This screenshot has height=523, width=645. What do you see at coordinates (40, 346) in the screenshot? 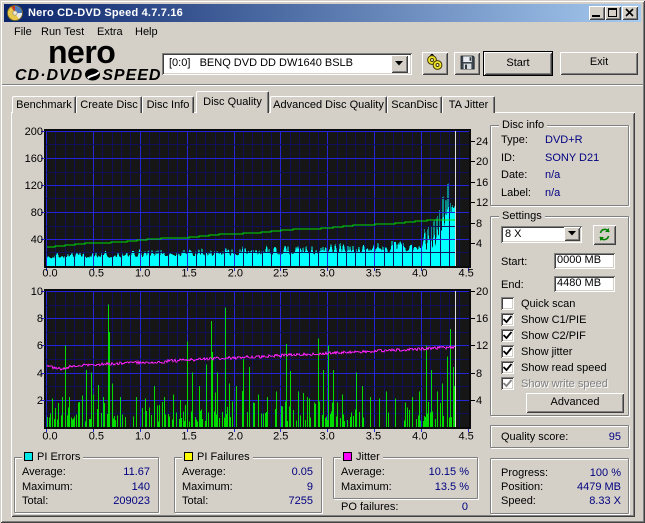
I see `svg-text: 6` at bounding box center [40, 346].